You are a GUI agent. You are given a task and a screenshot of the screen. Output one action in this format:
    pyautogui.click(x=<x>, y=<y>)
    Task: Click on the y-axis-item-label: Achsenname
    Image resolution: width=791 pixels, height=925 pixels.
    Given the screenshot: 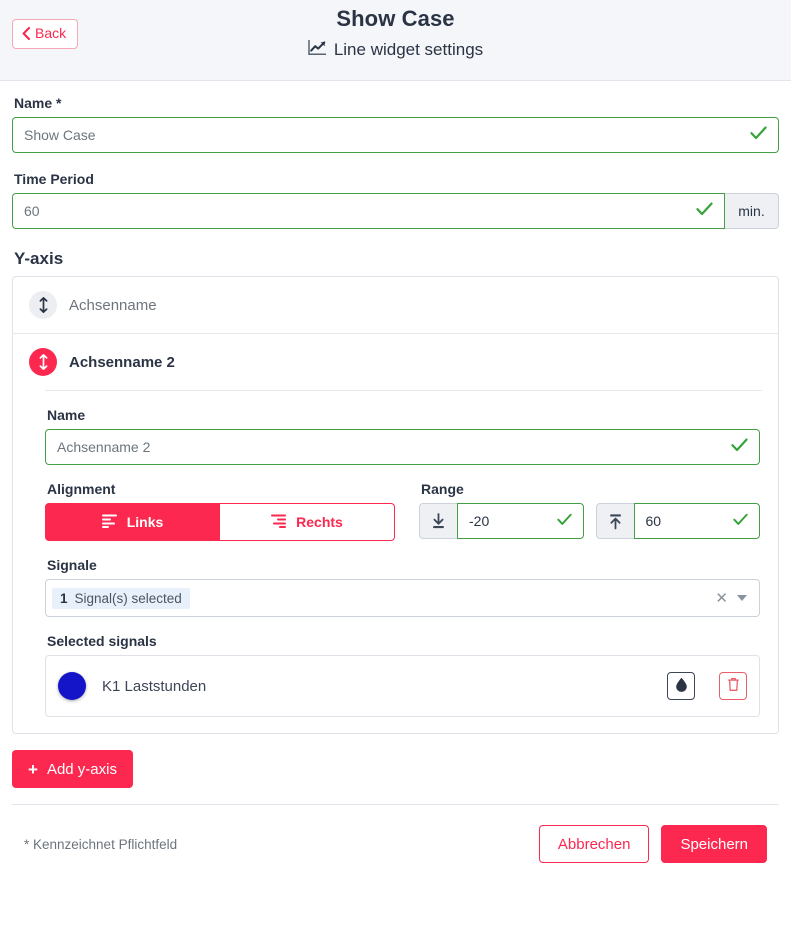 What is the action you would take?
    pyautogui.click(x=113, y=305)
    